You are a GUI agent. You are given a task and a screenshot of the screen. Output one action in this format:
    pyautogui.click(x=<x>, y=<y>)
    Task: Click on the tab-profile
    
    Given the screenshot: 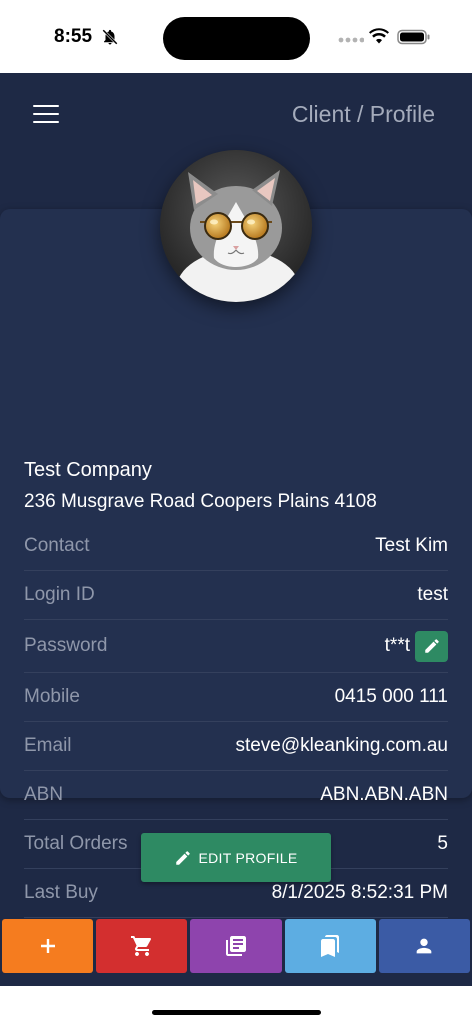 What is the action you would take?
    pyautogui.click(x=424, y=946)
    